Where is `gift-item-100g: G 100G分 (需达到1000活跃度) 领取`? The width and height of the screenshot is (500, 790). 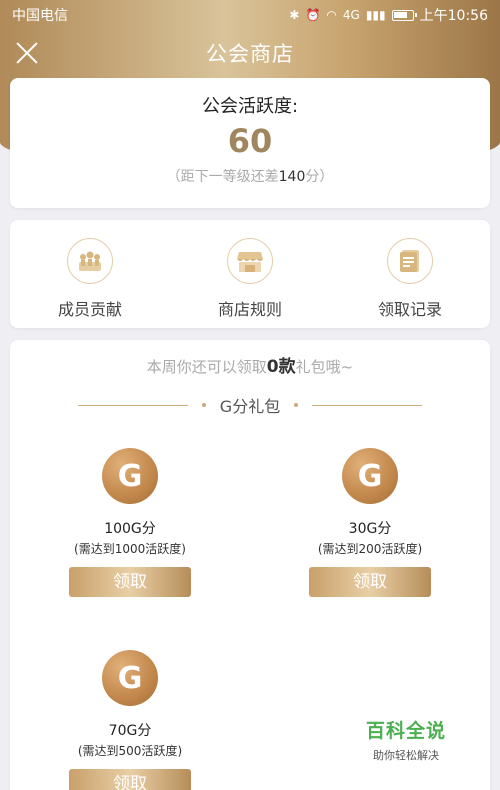
gift-item-100g: G 100G分 (需达到1000活跃度) 领取 is located at coordinates (130, 522).